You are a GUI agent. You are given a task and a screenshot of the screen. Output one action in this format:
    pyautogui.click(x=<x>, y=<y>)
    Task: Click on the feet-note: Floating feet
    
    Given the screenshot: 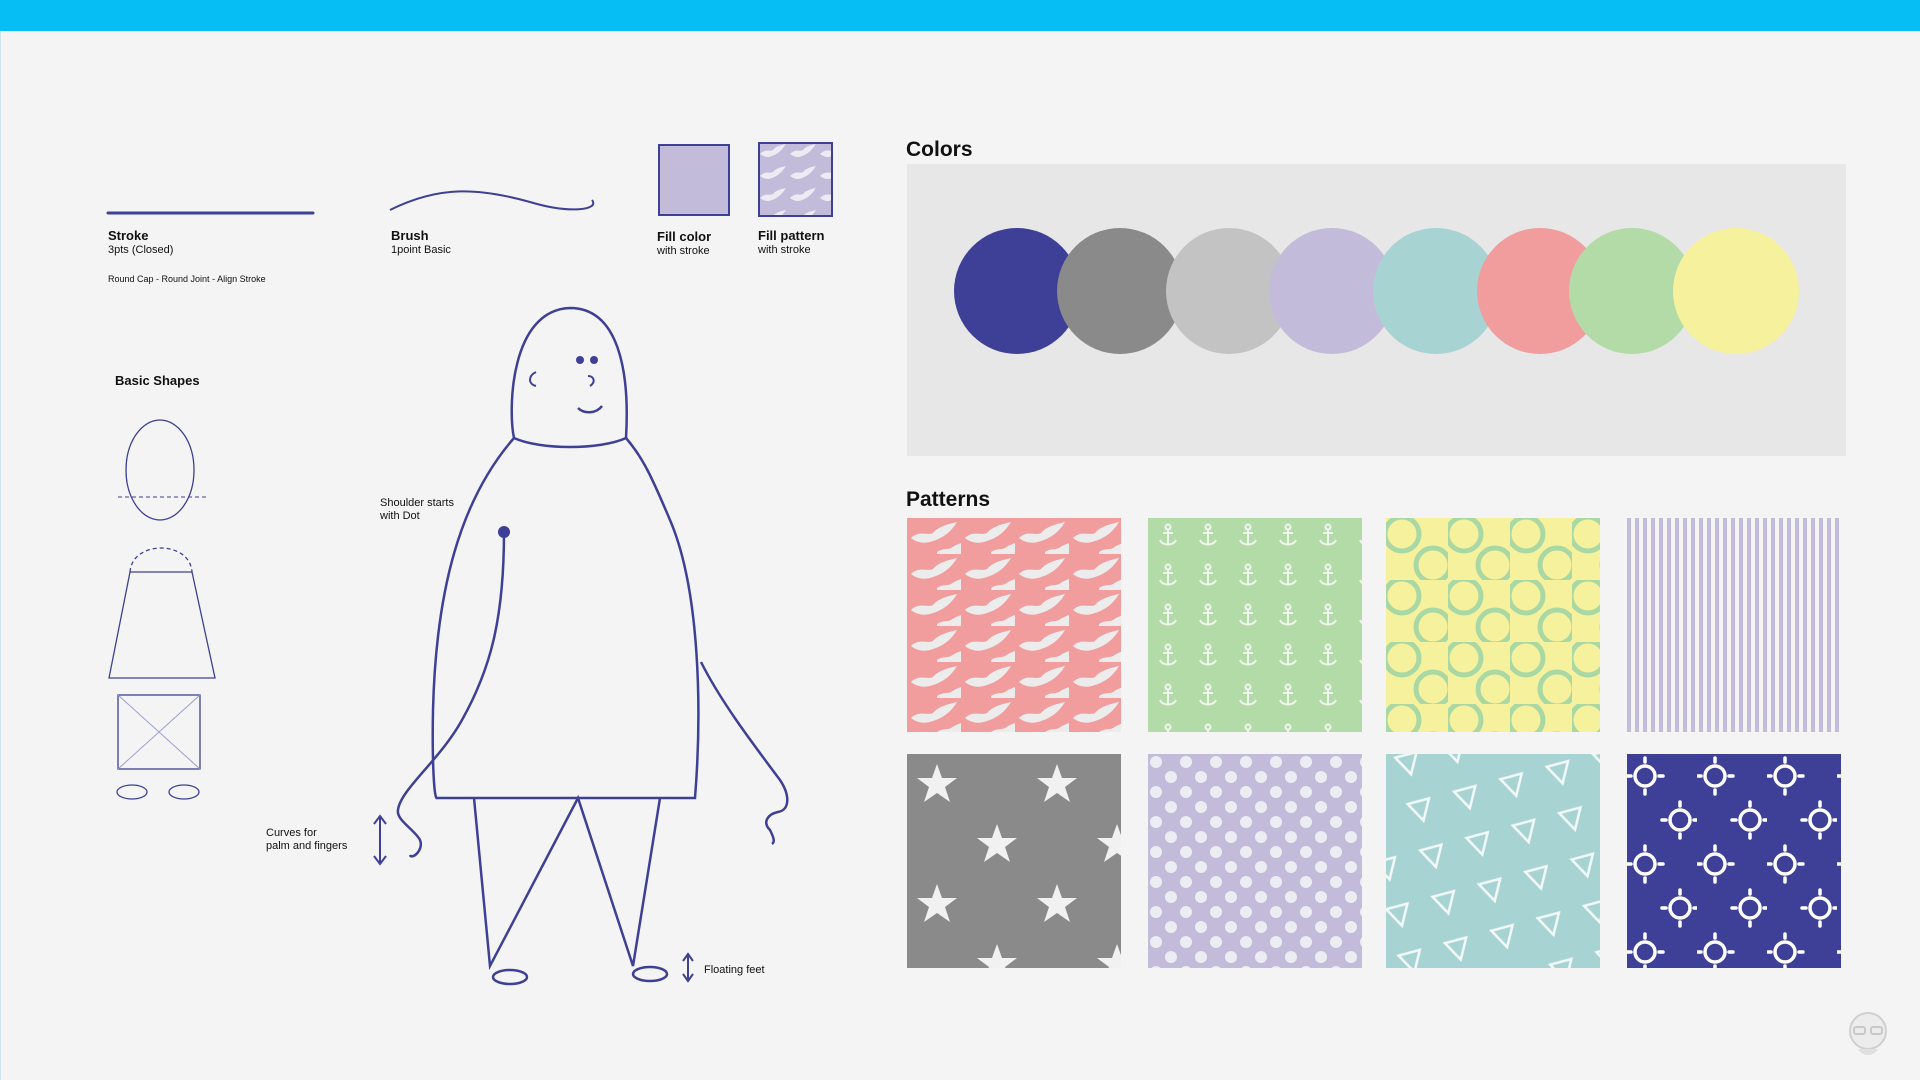 What is the action you would take?
    pyautogui.click(x=734, y=970)
    